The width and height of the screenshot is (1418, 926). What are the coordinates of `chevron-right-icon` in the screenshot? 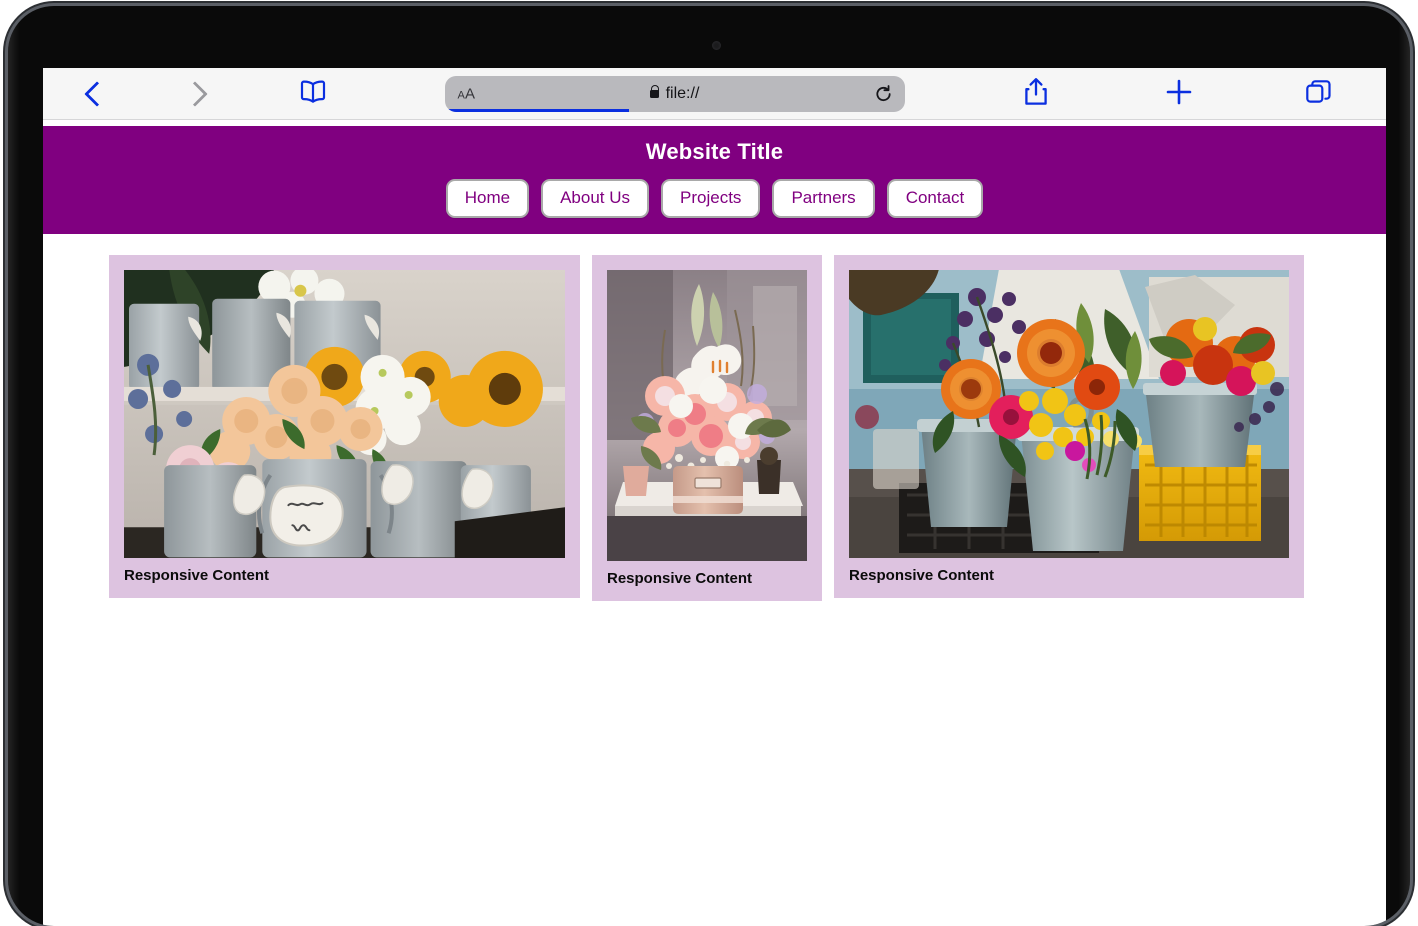 It's located at (193, 94).